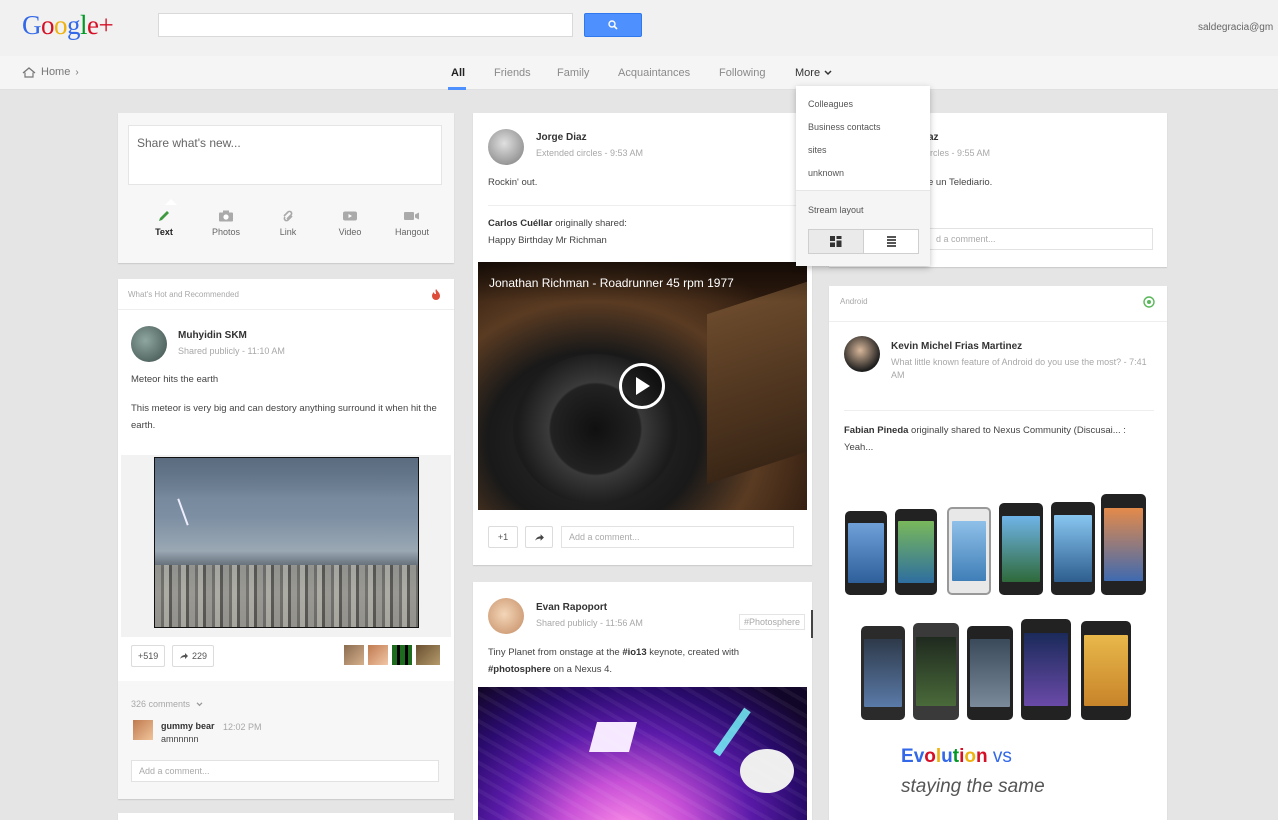 This screenshot has width=1278, height=820. I want to click on meteor-photo, so click(286, 542).